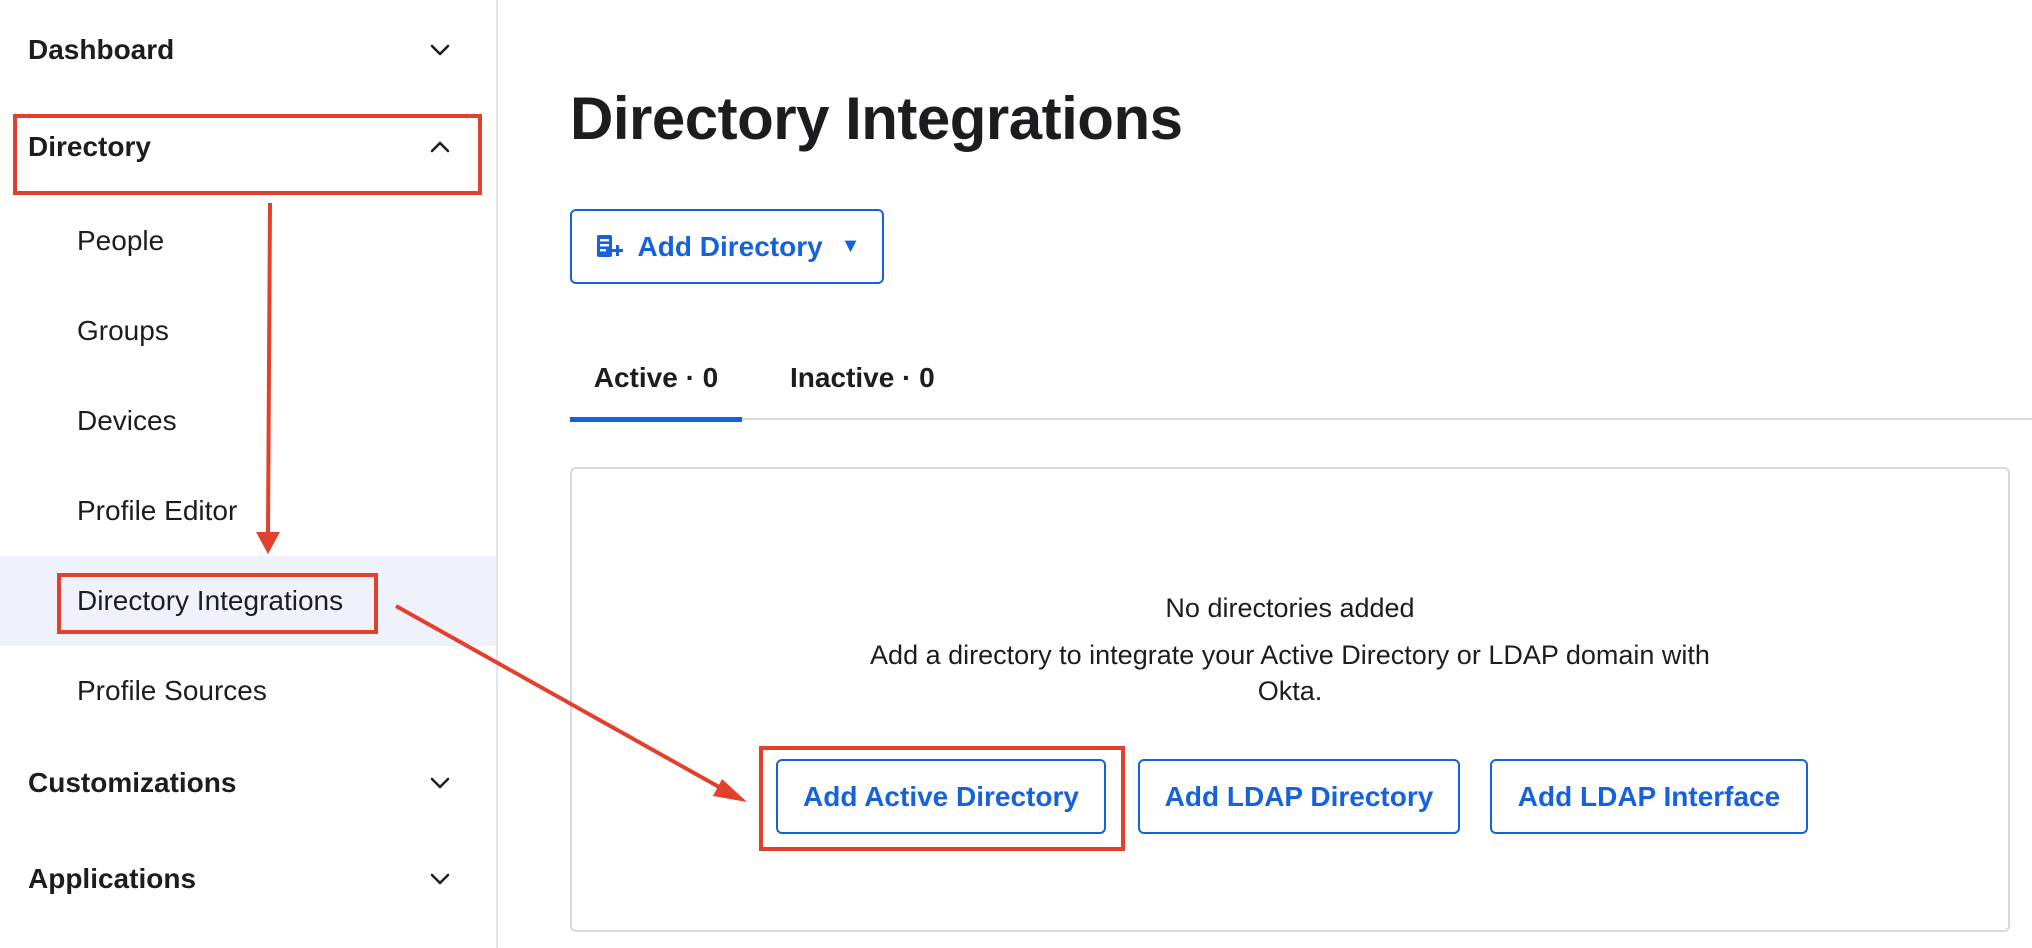 The image size is (2032, 948). Describe the element at coordinates (112, 878) in the screenshot. I see `sidebar-section-label: Applications` at that location.